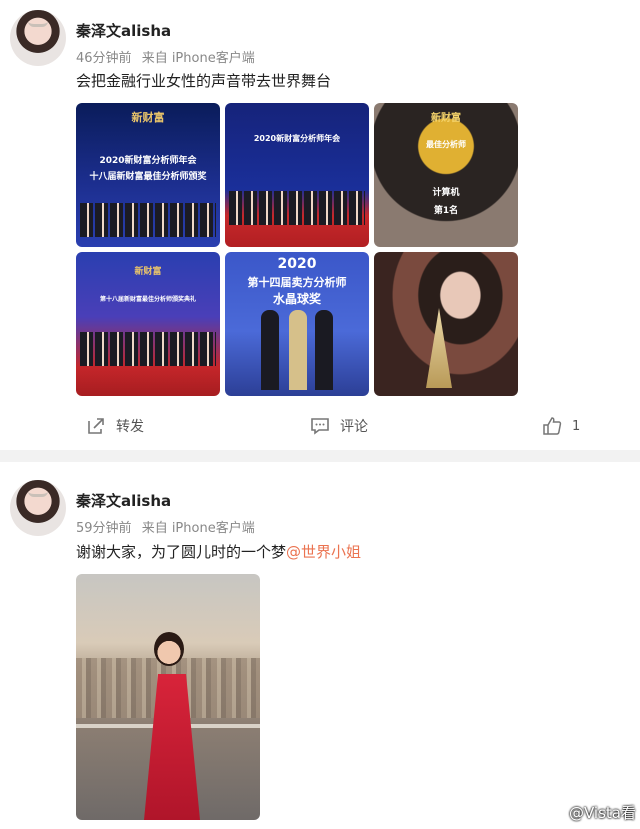 The height and width of the screenshot is (829, 640). What do you see at coordinates (104, 58) in the screenshot?
I see `post-time: 46分钟前` at bounding box center [104, 58].